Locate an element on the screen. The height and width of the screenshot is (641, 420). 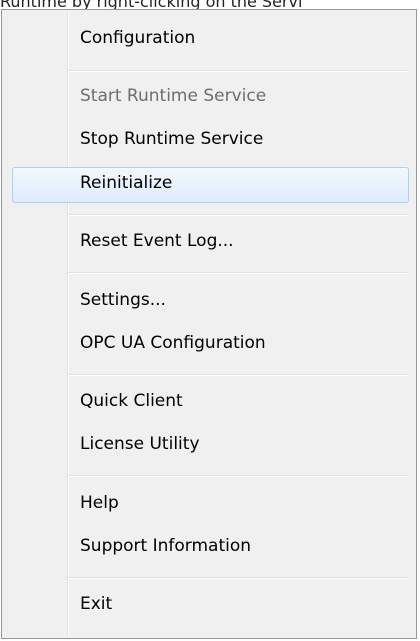
menu-item-label: Stop Runtime Service is located at coordinates (172, 139).